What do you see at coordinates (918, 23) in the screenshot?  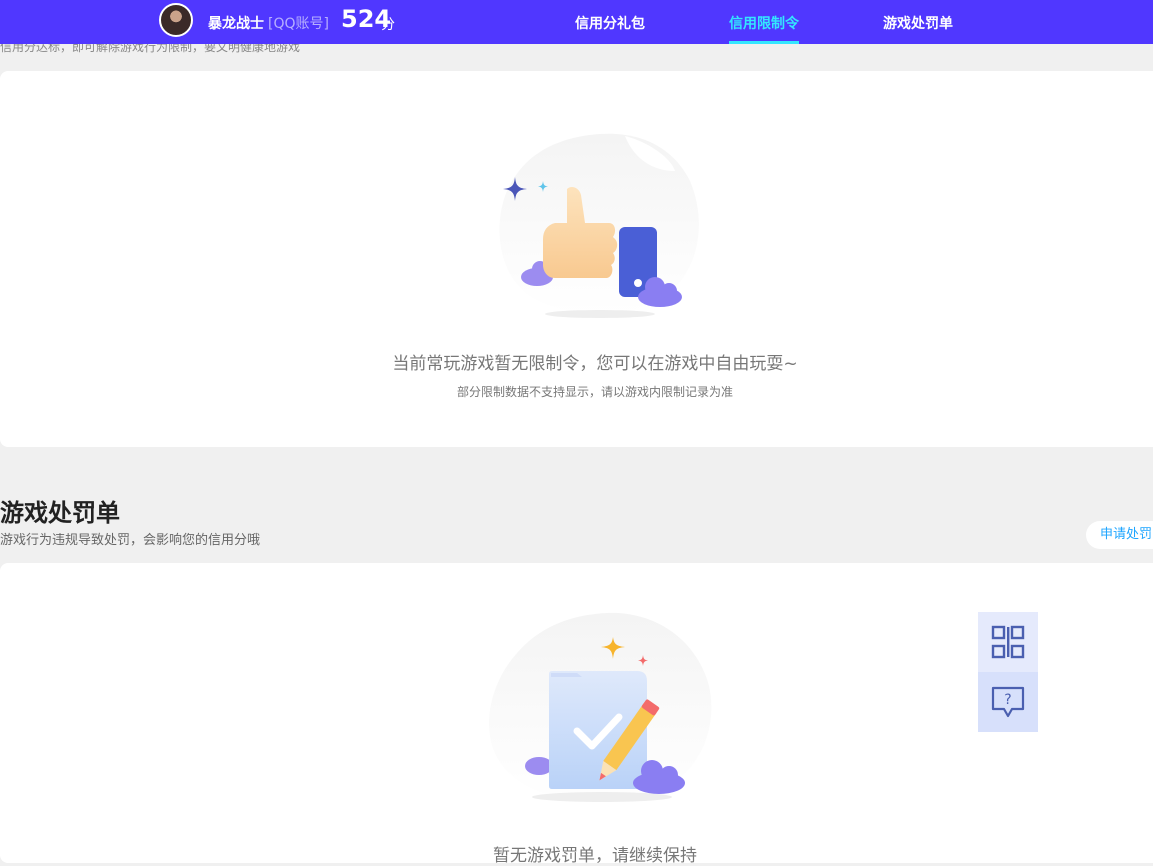 I see `tab-game-penalty: 游戏处罚单` at bounding box center [918, 23].